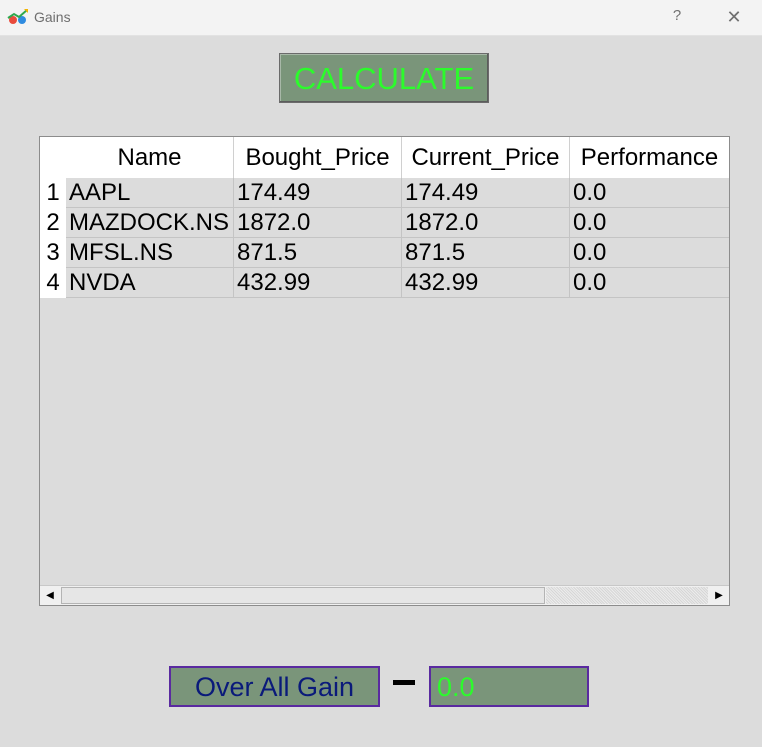 This screenshot has width=762, height=747. What do you see at coordinates (150, 193) in the screenshot?
I see `table-cell: AAPL` at bounding box center [150, 193].